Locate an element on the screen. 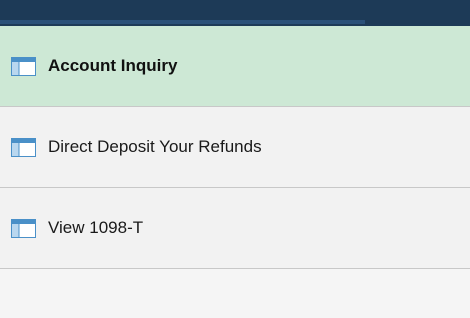 This screenshot has width=470, height=318. menu-item-label: Direct Deposit Your Refunds is located at coordinates (155, 146).